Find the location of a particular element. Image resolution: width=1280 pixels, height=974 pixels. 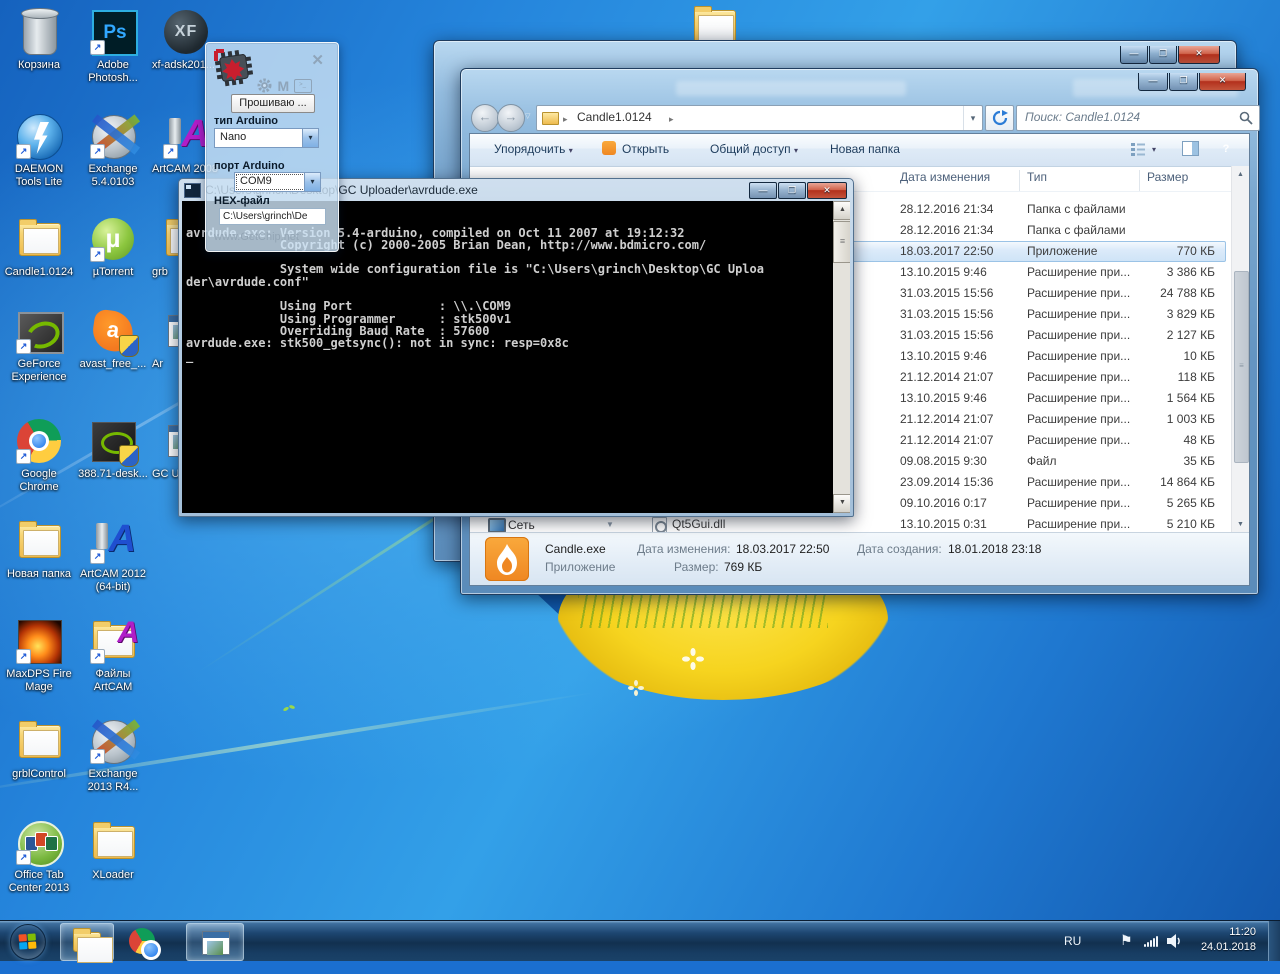

organize-menu: Упорядочить ▾ is located at coordinates (533, 149).